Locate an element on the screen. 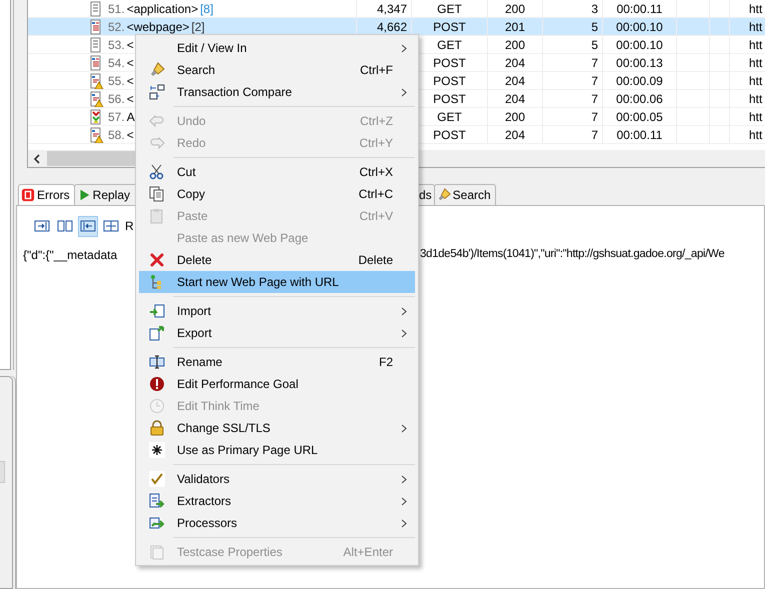 This screenshot has height=589, width=765. expand-icon is located at coordinates (111, 226).